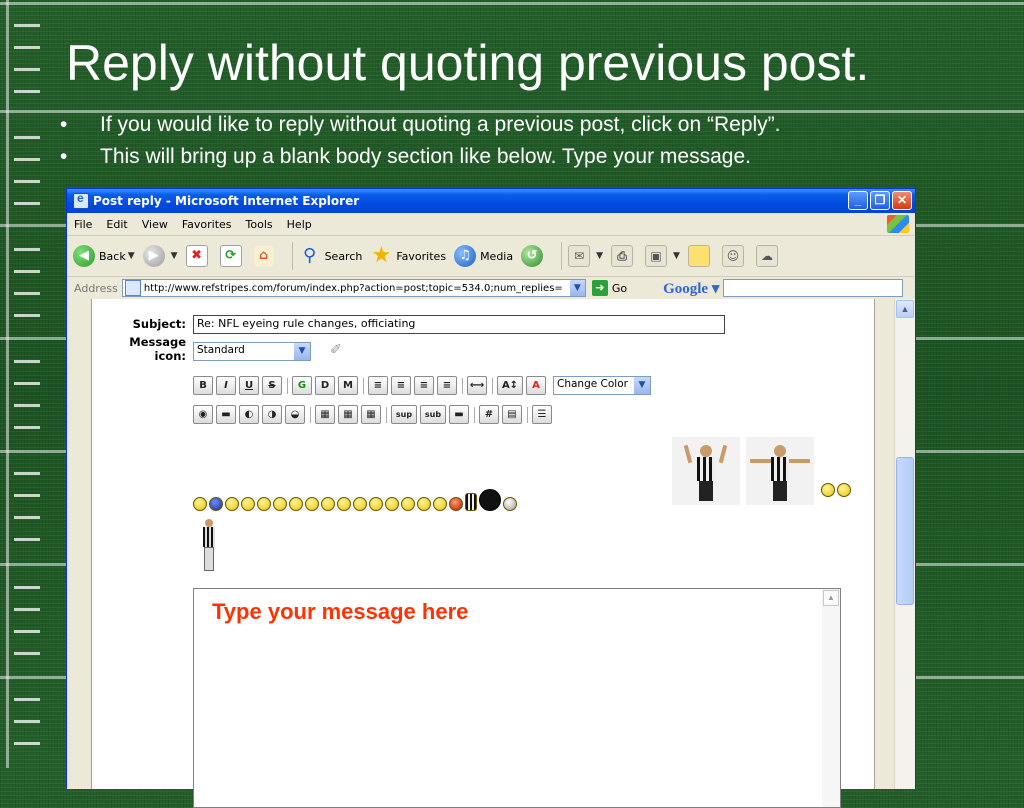 This screenshot has width=1024, height=808. What do you see at coordinates (471, 502) in the screenshot?
I see `zebra-icon` at bounding box center [471, 502].